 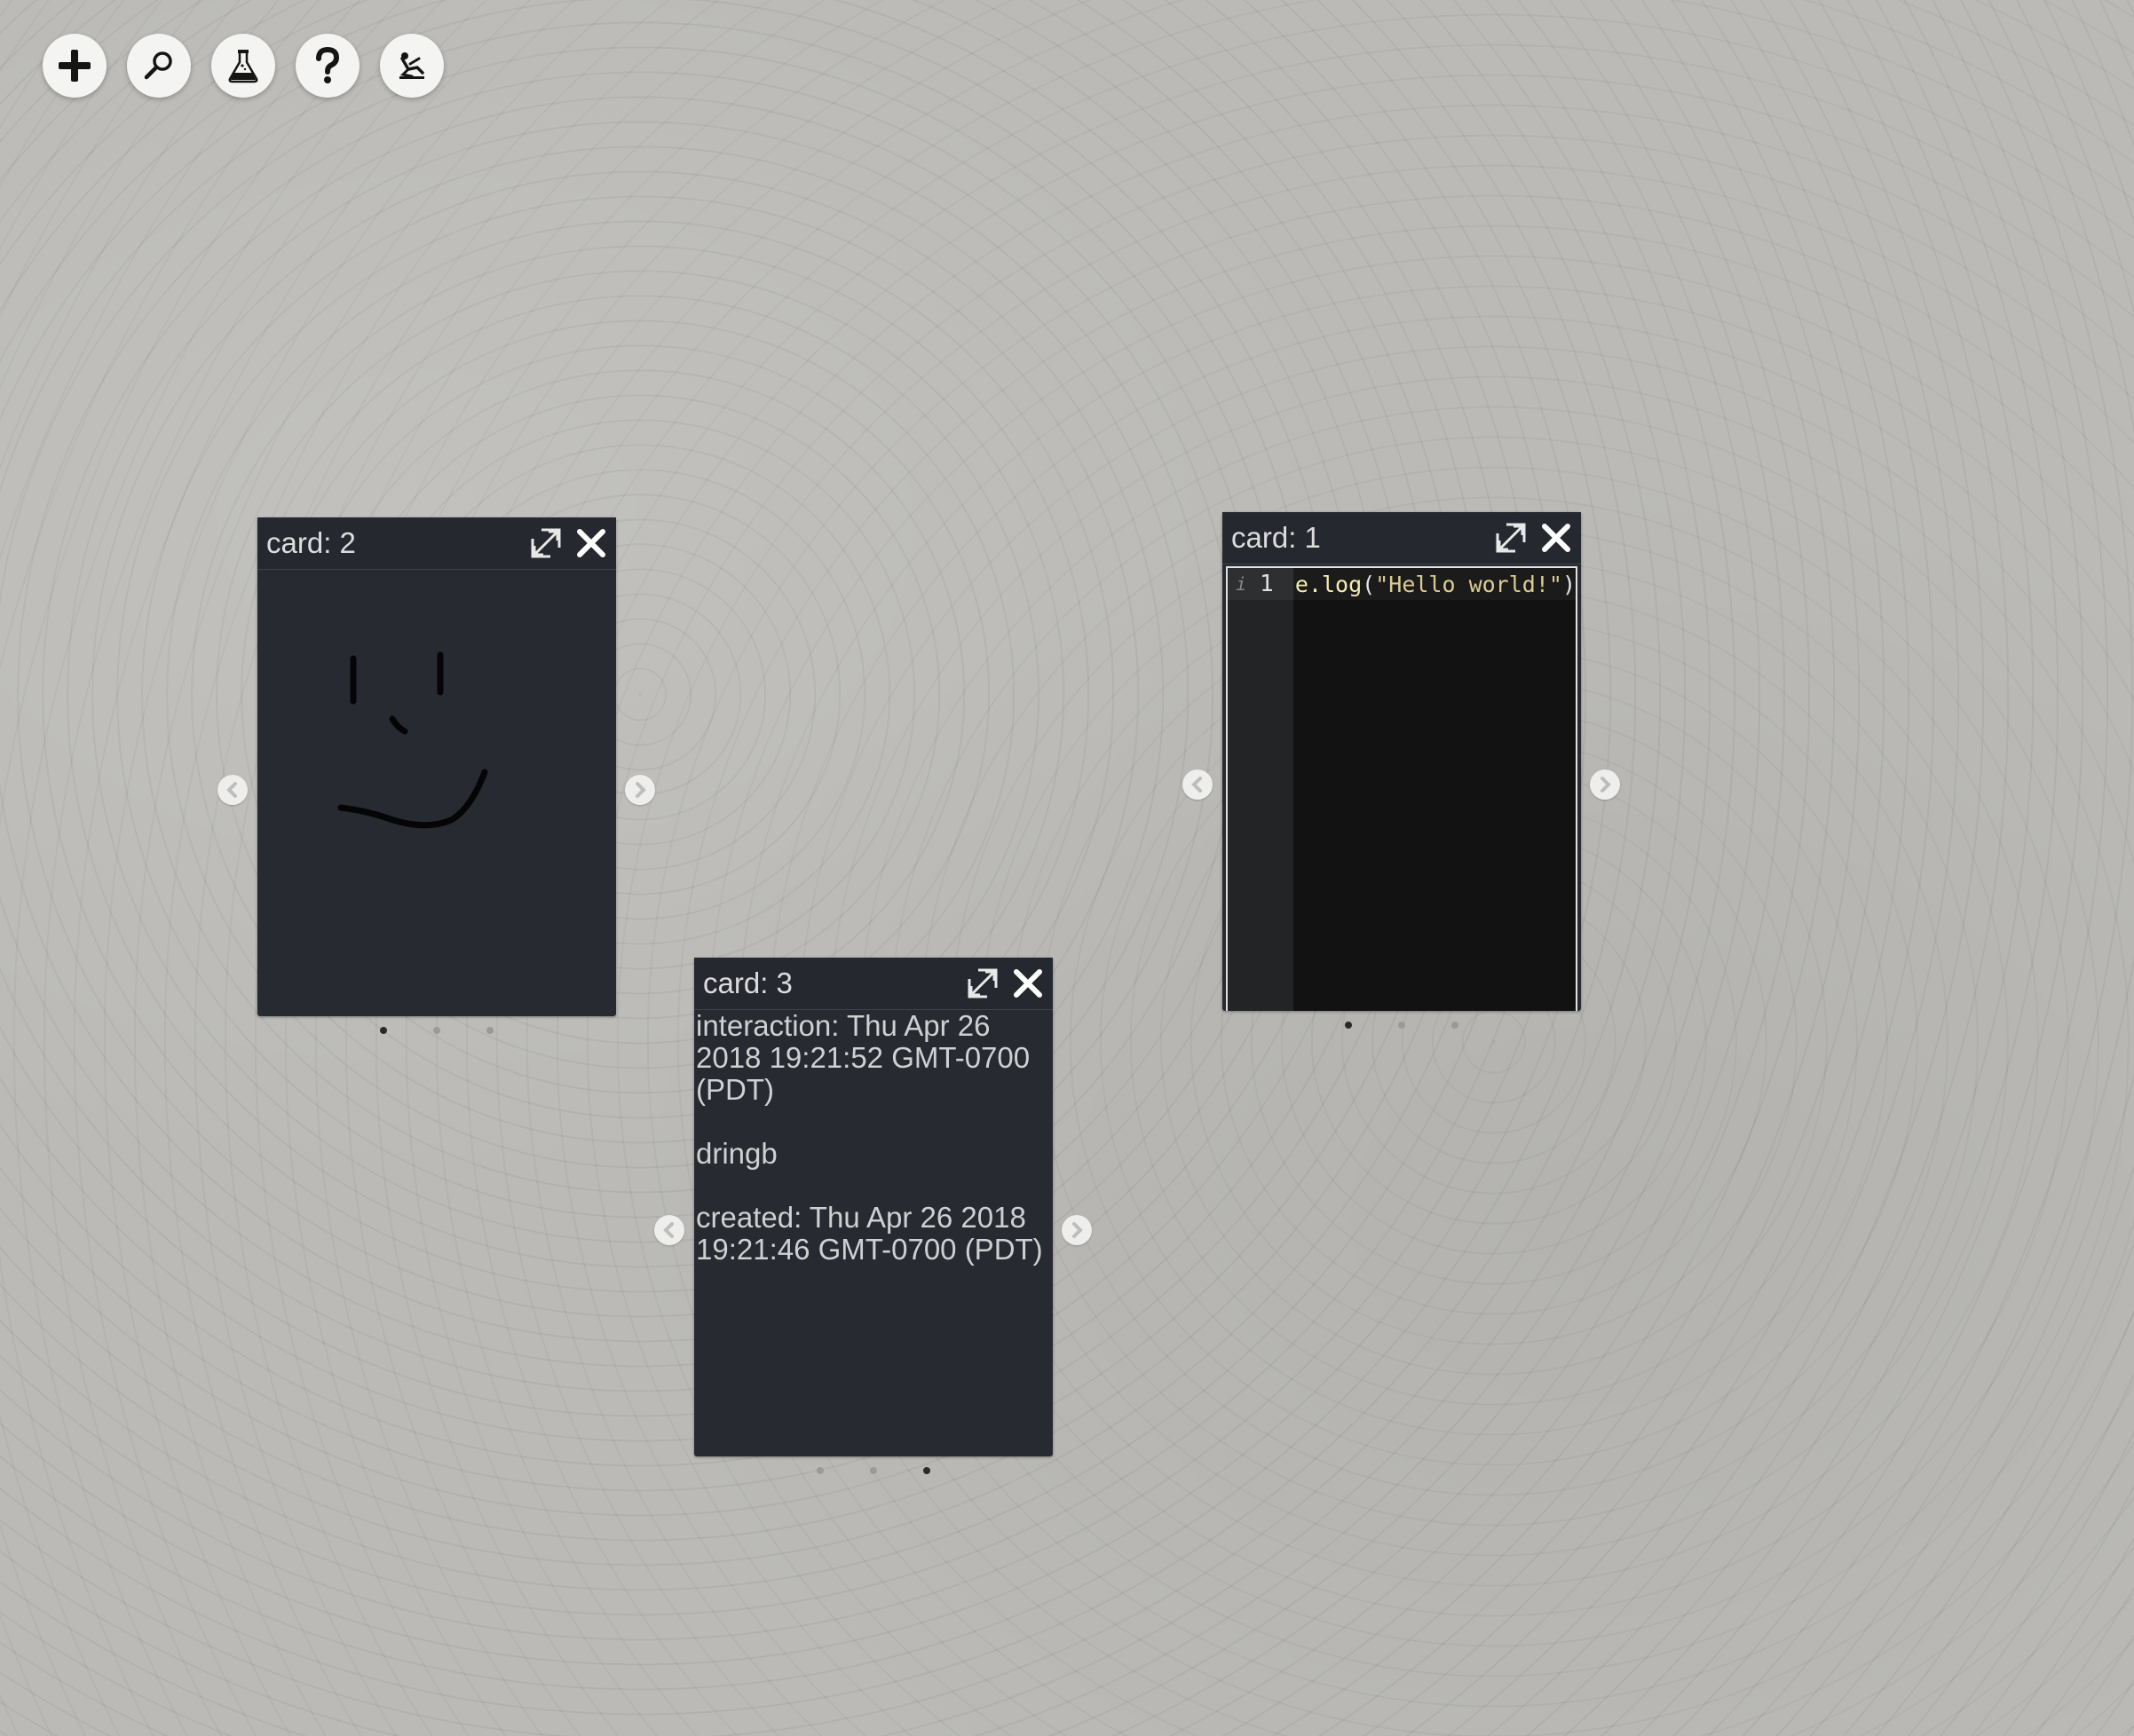 I want to click on editor-code-area: e. log("Hello world!"), so click(x=1434, y=789).